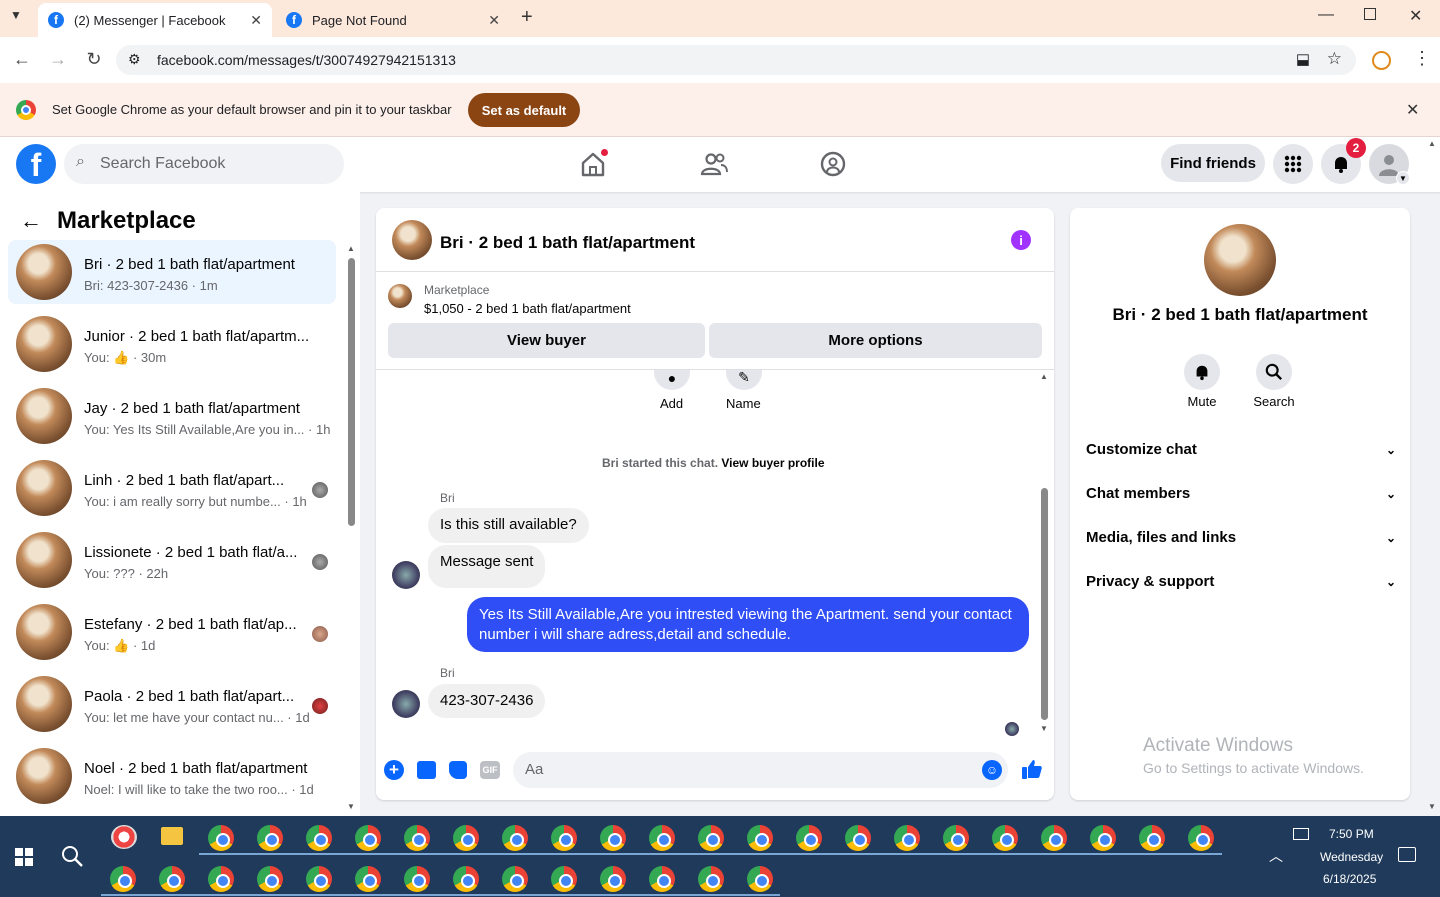 Image resolution: width=1440 pixels, height=897 pixels. Describe the element at coordinates (124, 837) in the screenshot. I see `taskbar-app-icon` at that location.